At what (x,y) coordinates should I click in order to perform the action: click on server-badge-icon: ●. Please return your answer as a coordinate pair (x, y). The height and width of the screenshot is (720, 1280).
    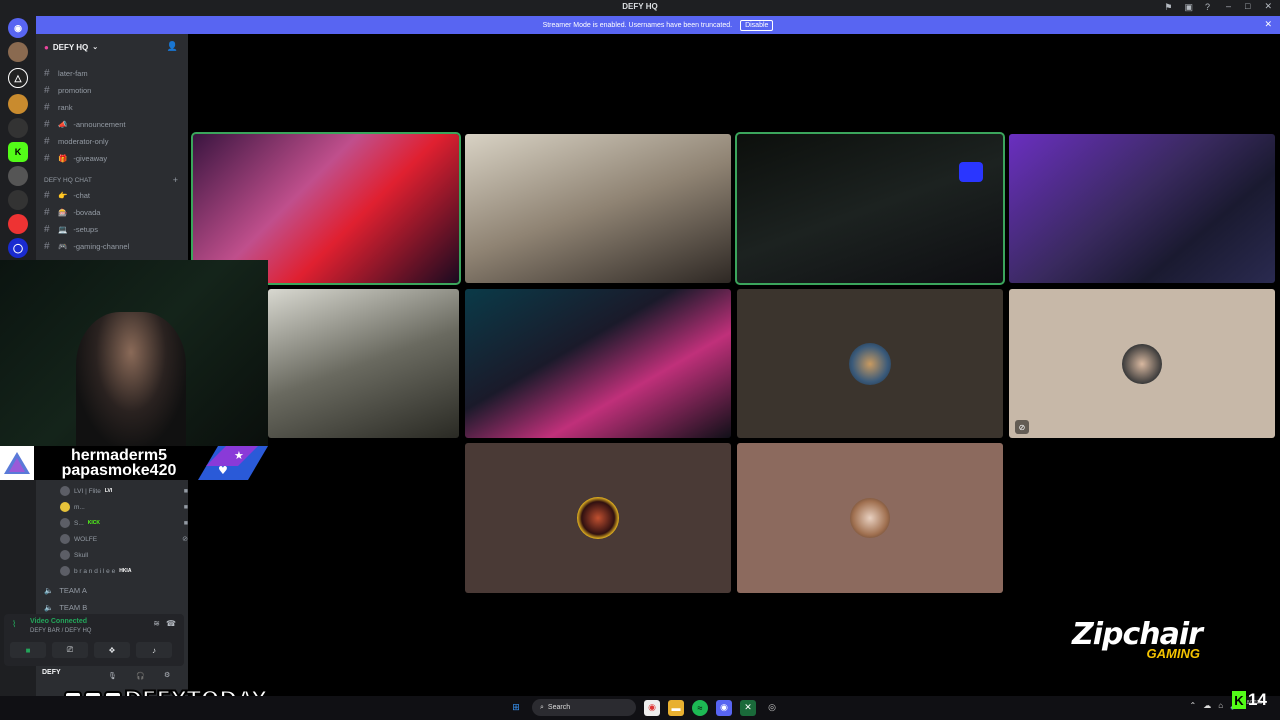
    Looking at the image, I should click on (46, 47).